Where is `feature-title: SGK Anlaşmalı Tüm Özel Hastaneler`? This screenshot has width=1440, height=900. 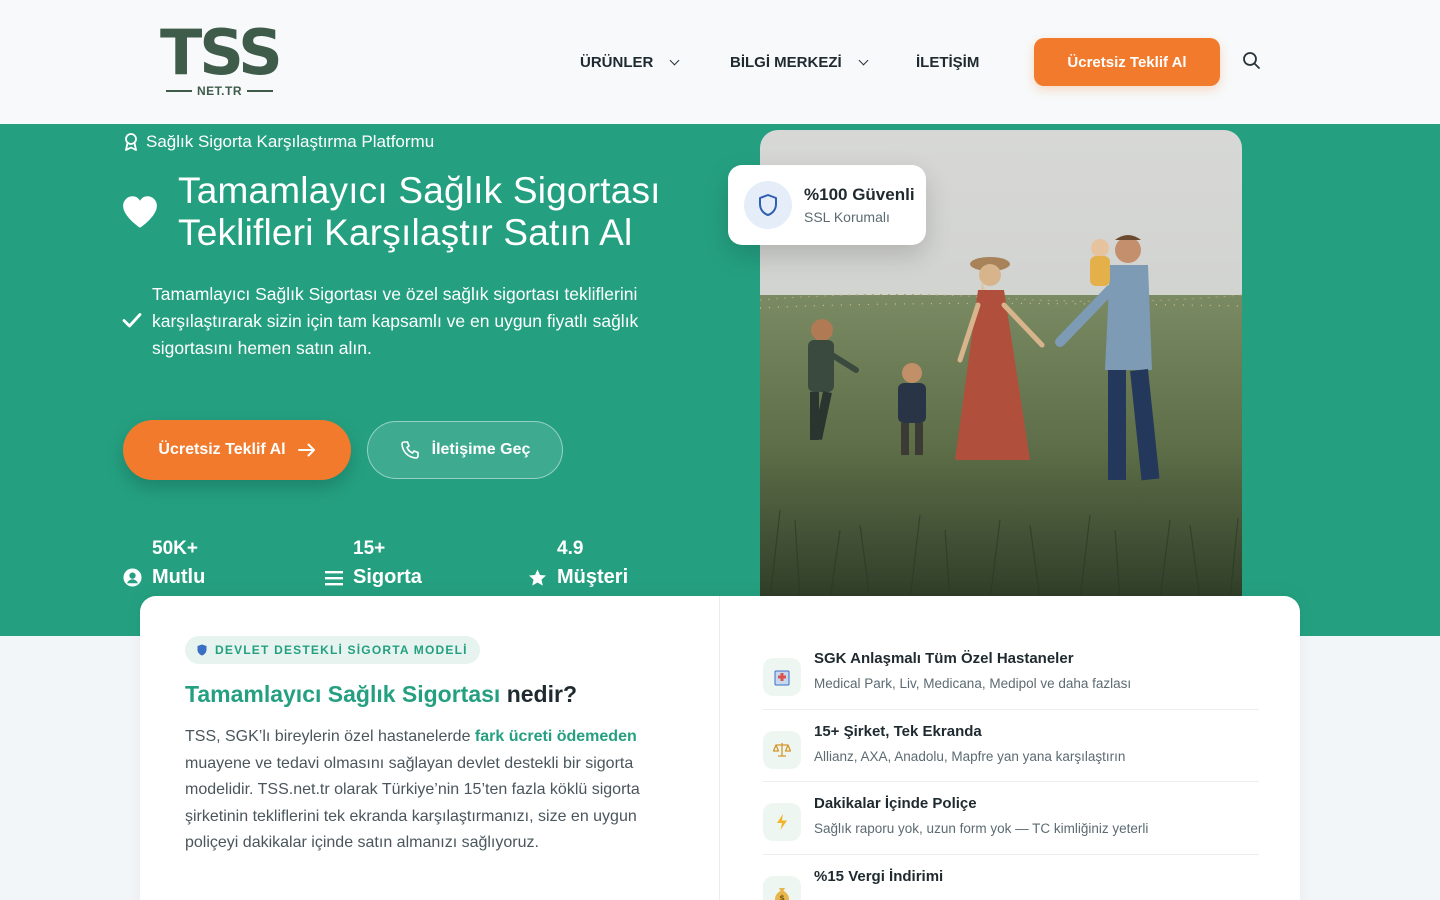 feature-title: SGK Anlaşmalı Tüm Özel Hastaneler is located at coordinates (944, 658).